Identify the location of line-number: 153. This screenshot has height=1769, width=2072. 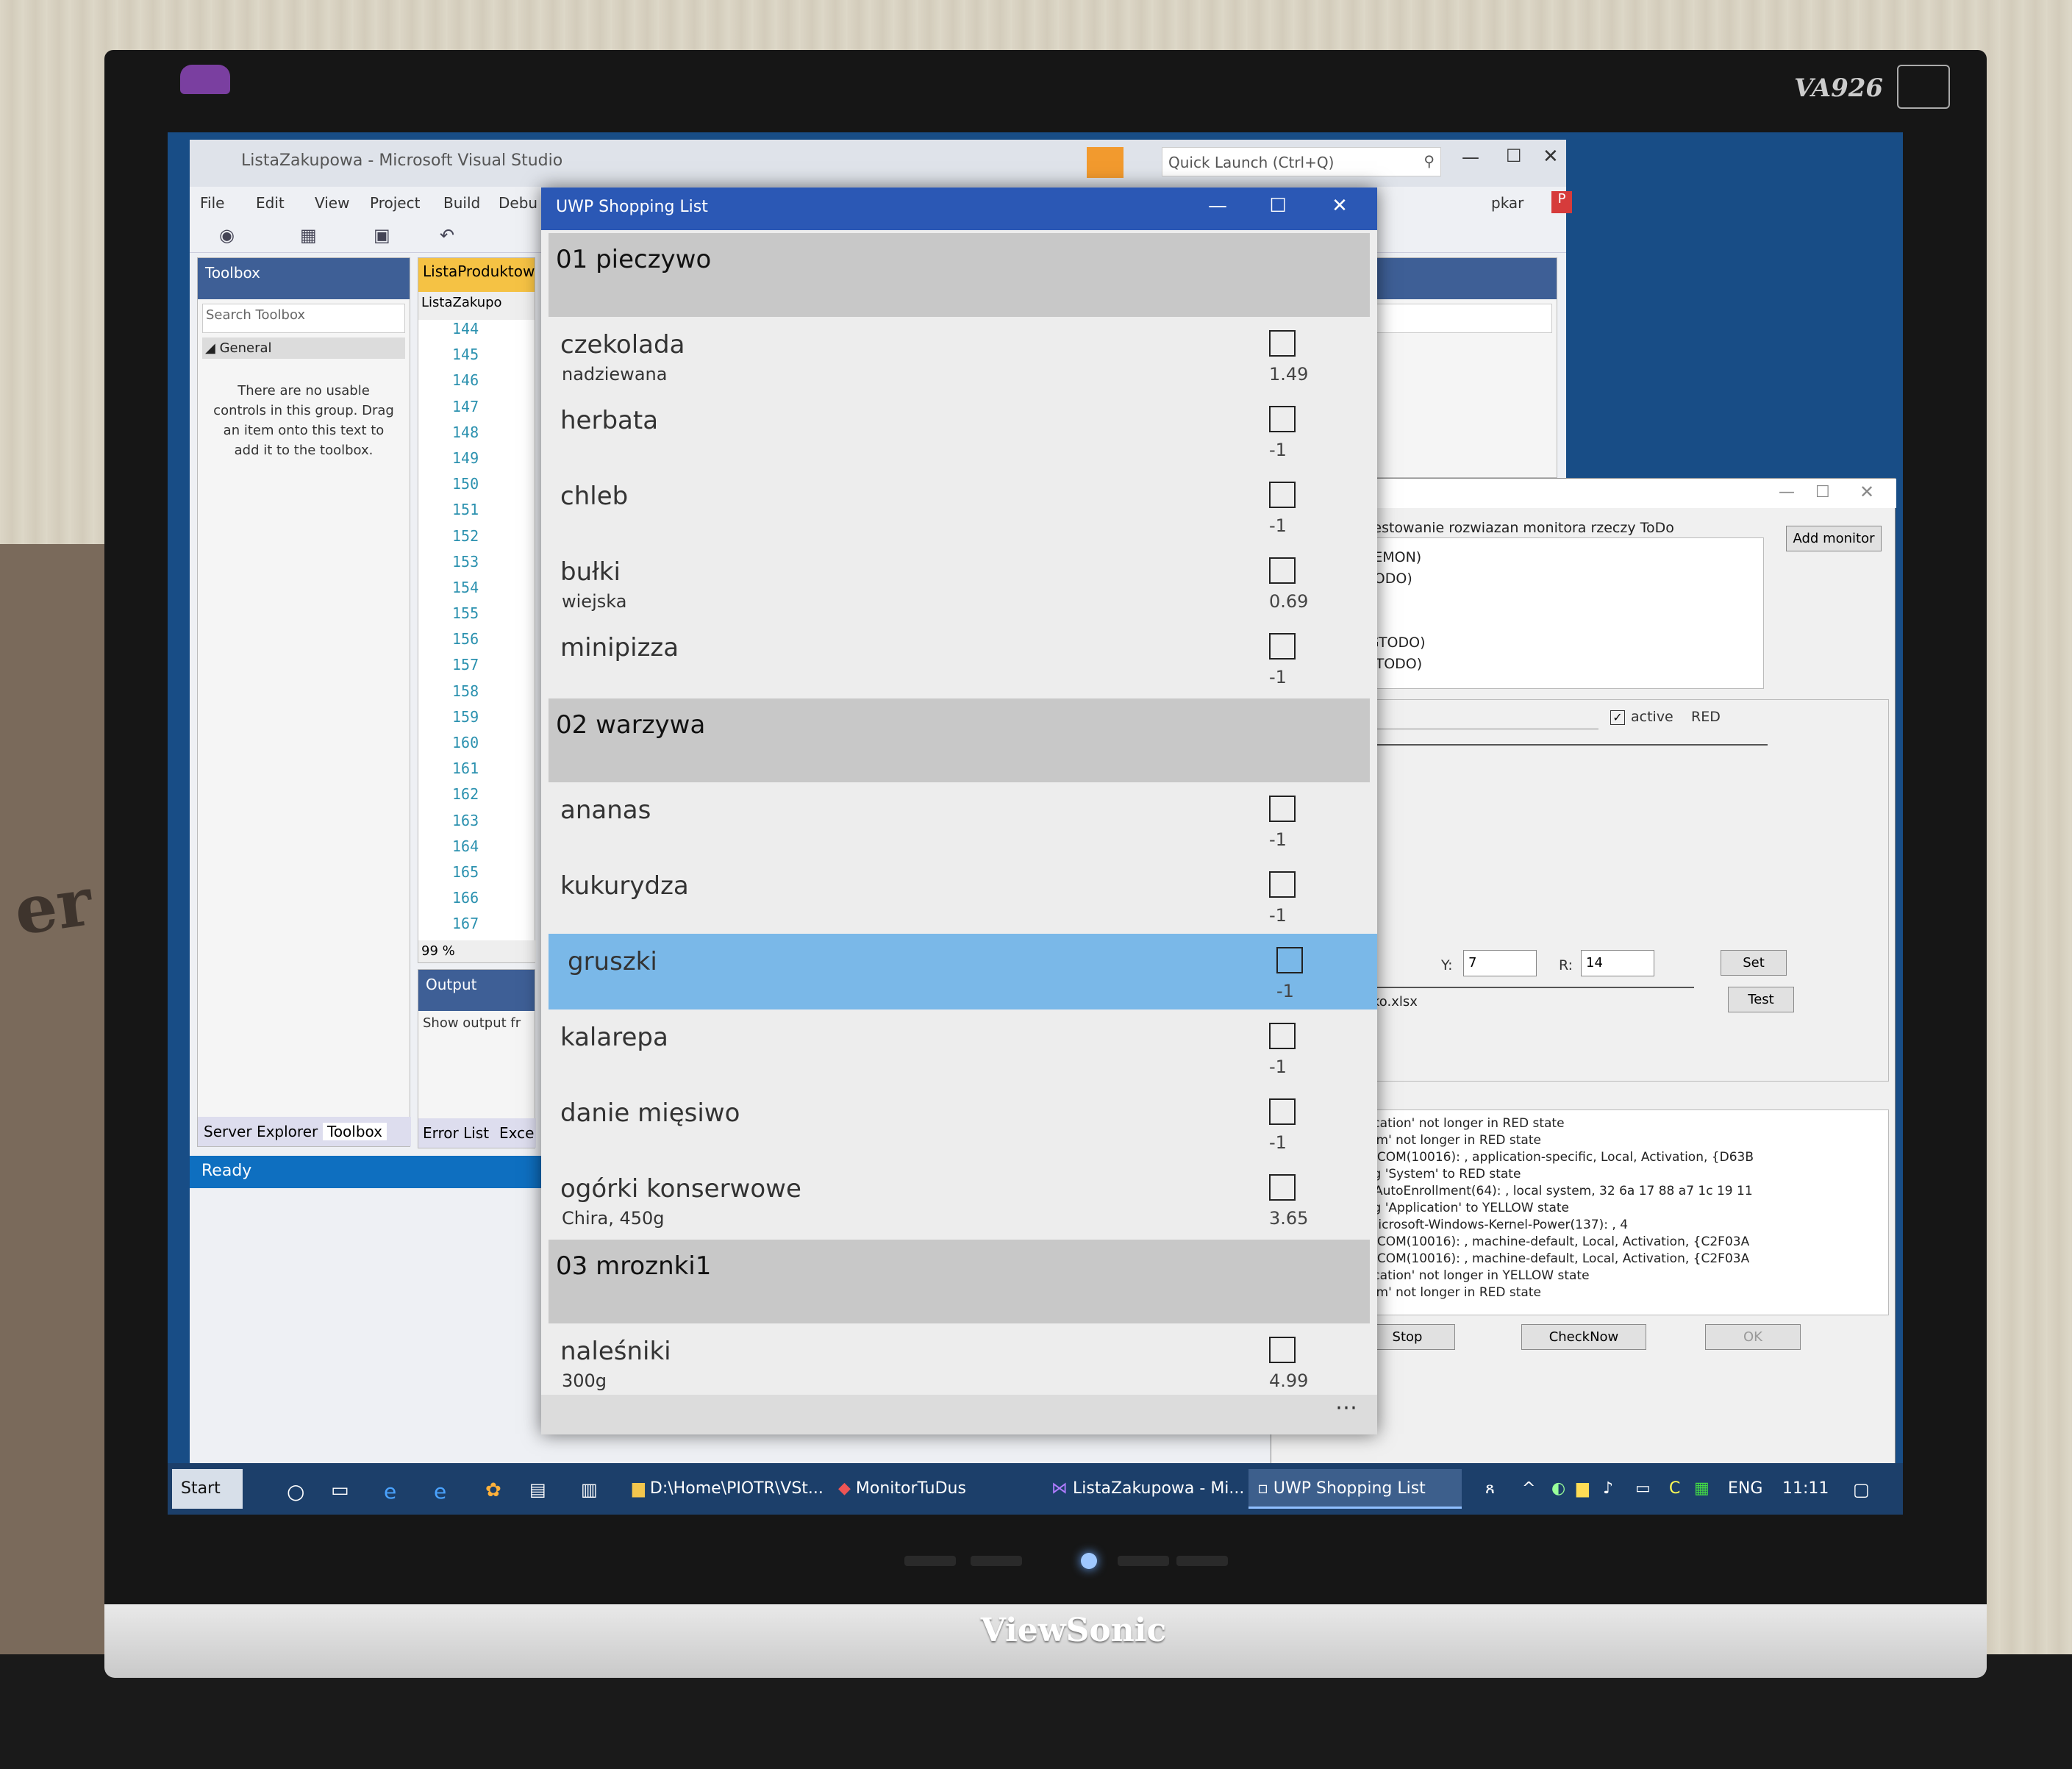
(465, 561).